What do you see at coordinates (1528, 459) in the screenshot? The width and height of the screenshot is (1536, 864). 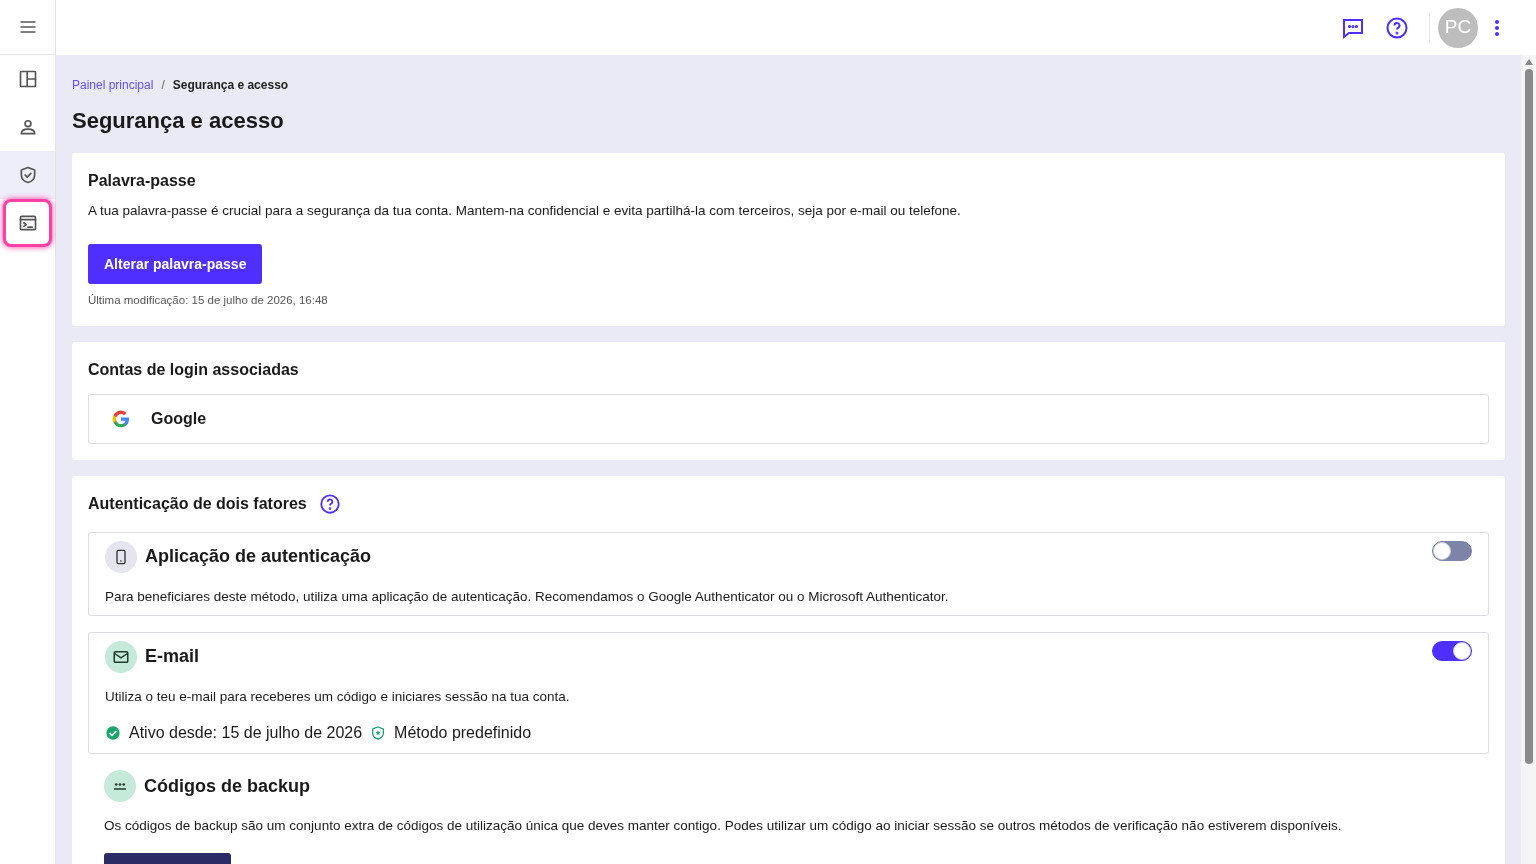 I see `scrollbar` at bounding box center [1528, 459].